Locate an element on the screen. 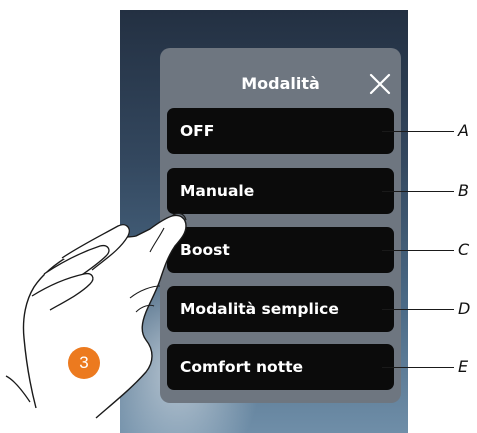  callout-line-a is located at coordinates (418, 131).